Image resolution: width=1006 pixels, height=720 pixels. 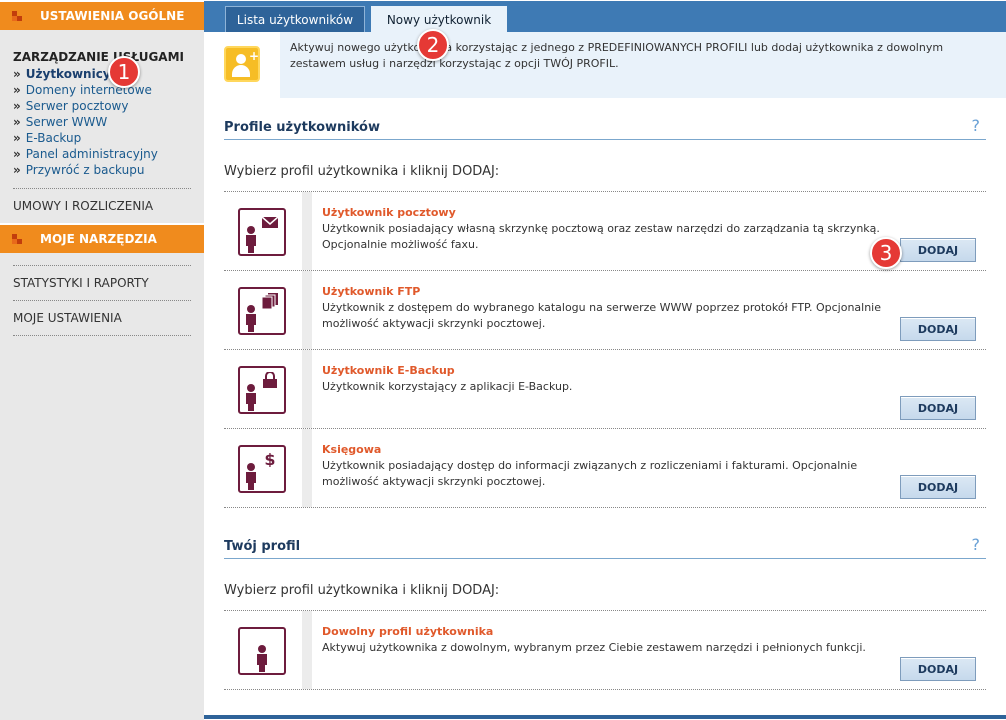 I want to click on add-custom-user-button: DODAJ, so click(x=938, y=669).